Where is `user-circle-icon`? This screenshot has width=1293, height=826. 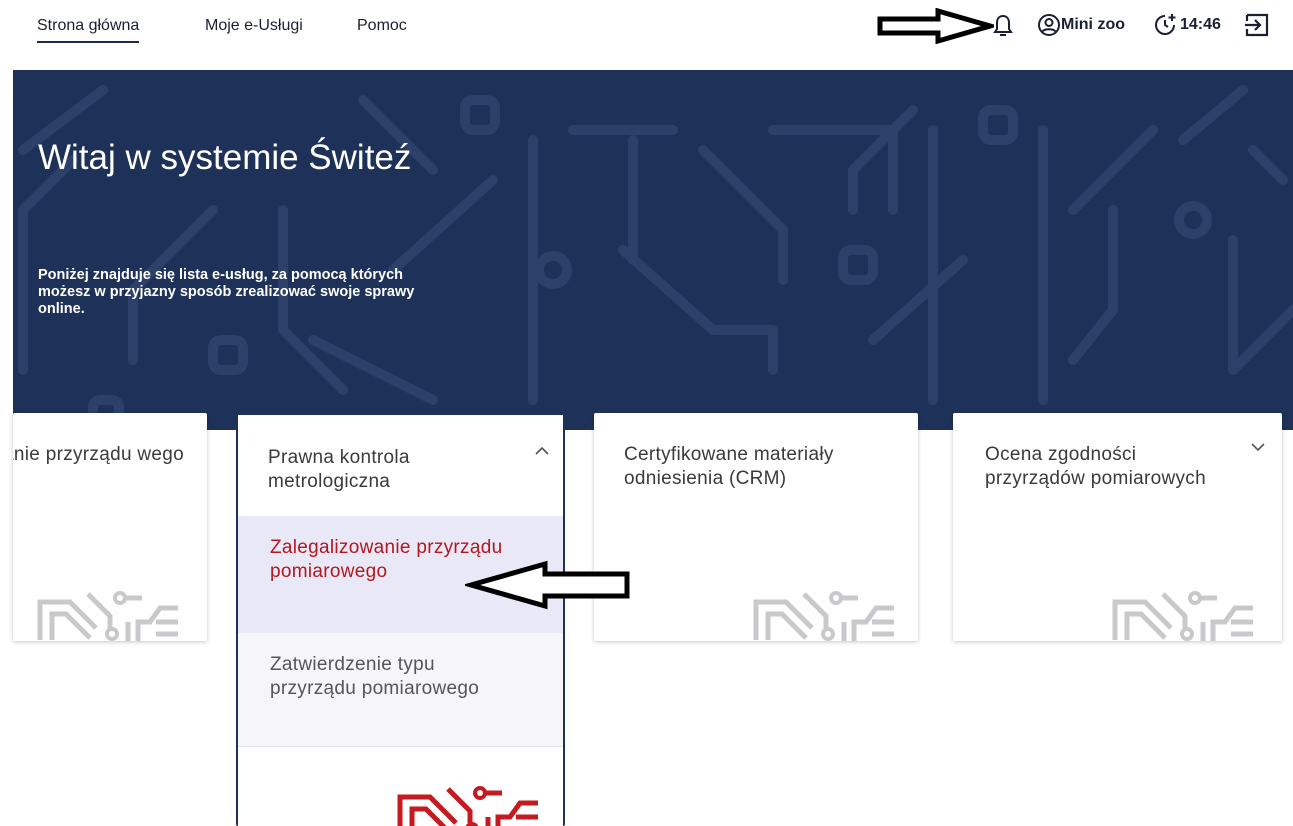 user-circle-icon is located at coordinates (1049, 25).